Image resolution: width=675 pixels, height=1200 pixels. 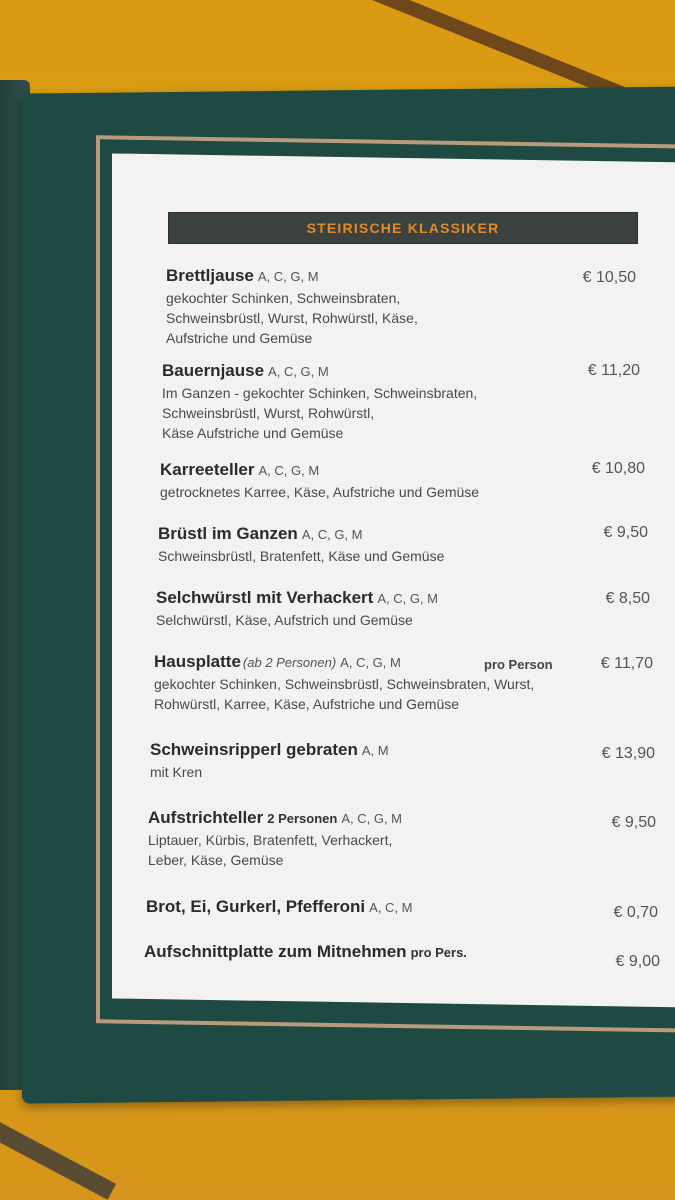 I want to click on item-name: Schweinsripperl gebraten, so click(x=254, y=749).